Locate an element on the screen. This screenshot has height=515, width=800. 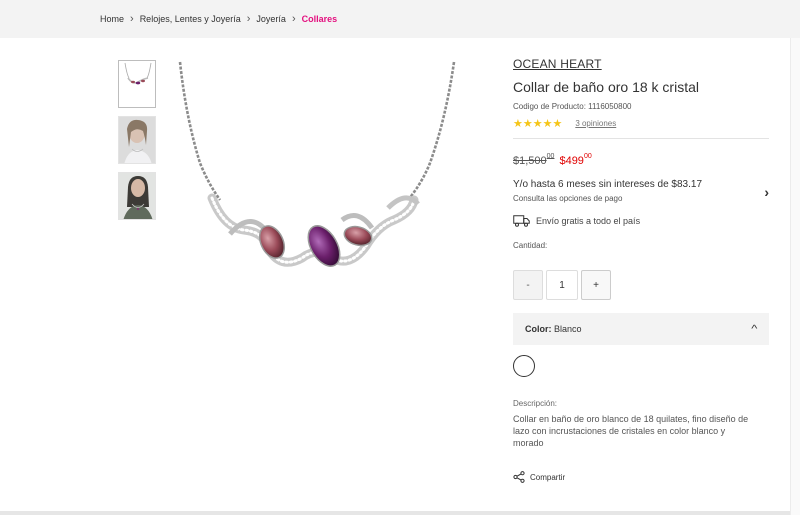
thumbnail-necklace is located at coordinates (137, 84).